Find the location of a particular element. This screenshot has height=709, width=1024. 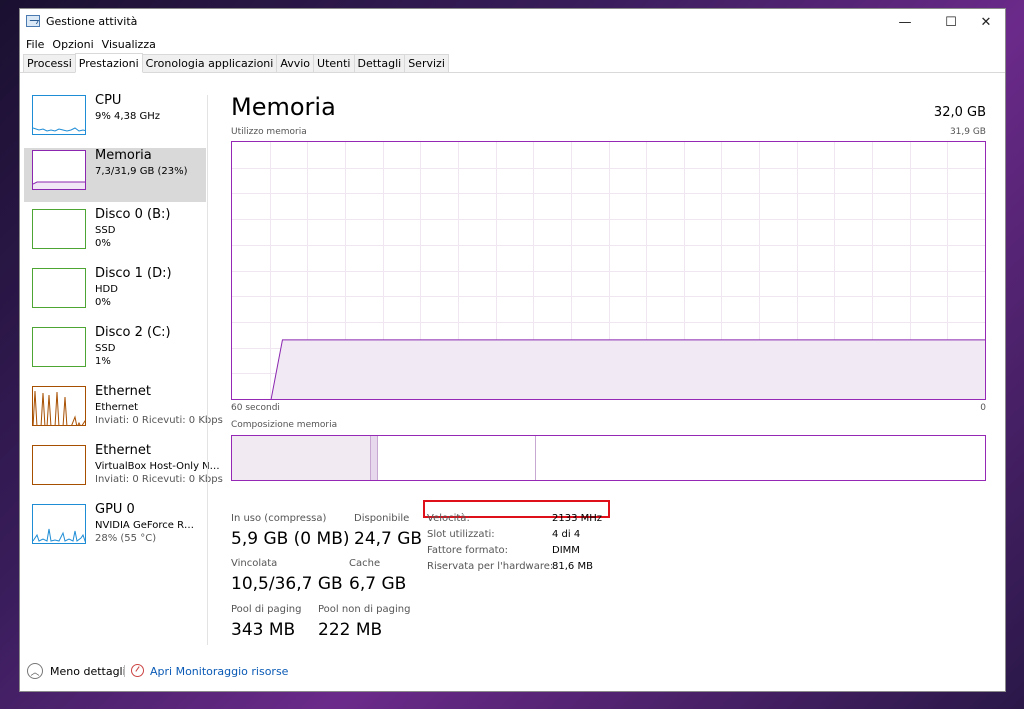

tab-performance: Prestazioni is located at coordinates (108, 63).